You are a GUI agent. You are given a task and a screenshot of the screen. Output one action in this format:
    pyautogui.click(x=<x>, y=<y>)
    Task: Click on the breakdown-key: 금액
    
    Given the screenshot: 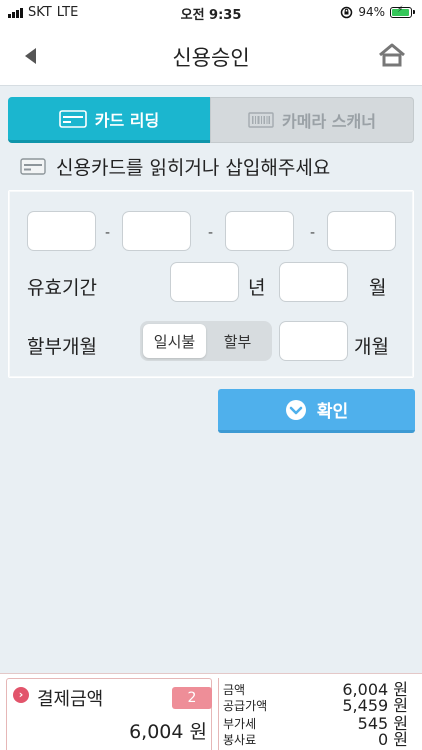 What is the action you would take?
    pyautogui.click(x=234, y=690)
    